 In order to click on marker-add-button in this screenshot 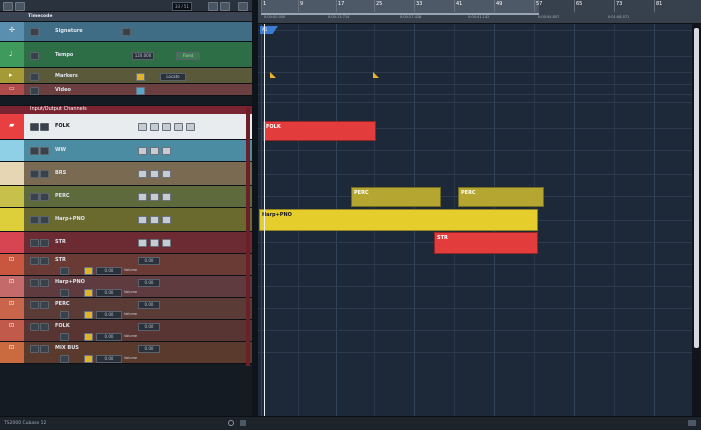, I will do `click(140, 77)`.